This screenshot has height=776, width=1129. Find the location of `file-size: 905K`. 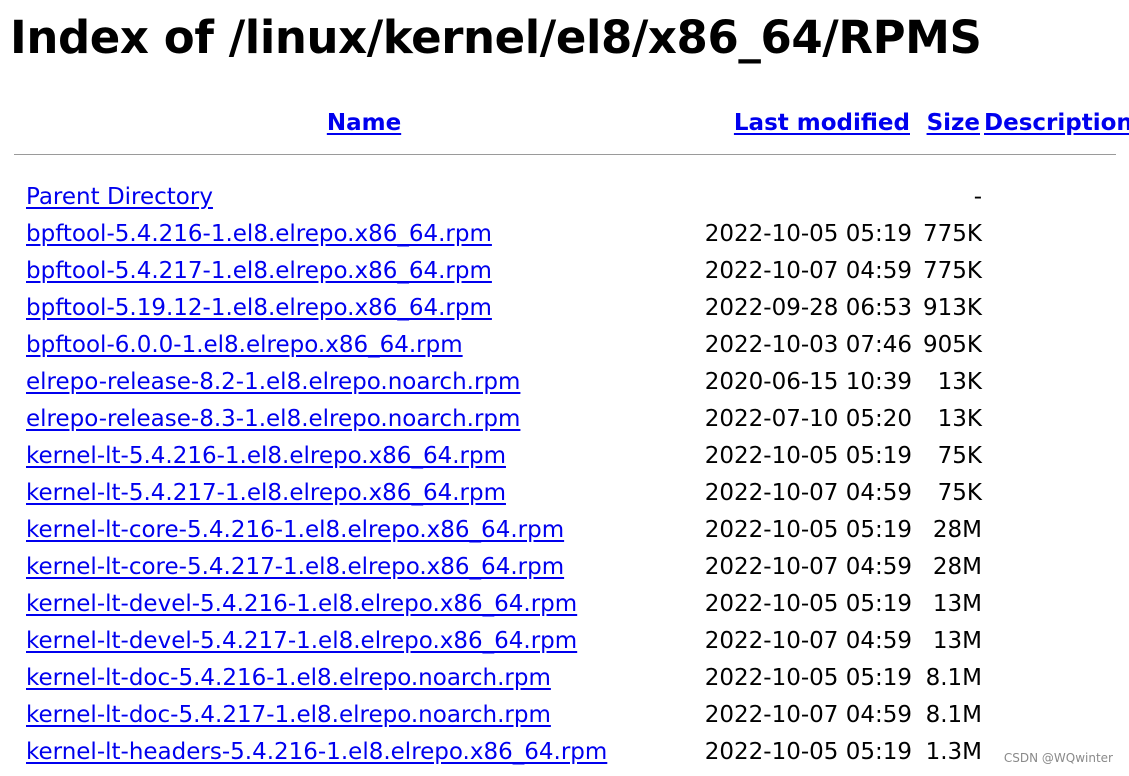

file-size: 905K is located at coordinates (952, 344).